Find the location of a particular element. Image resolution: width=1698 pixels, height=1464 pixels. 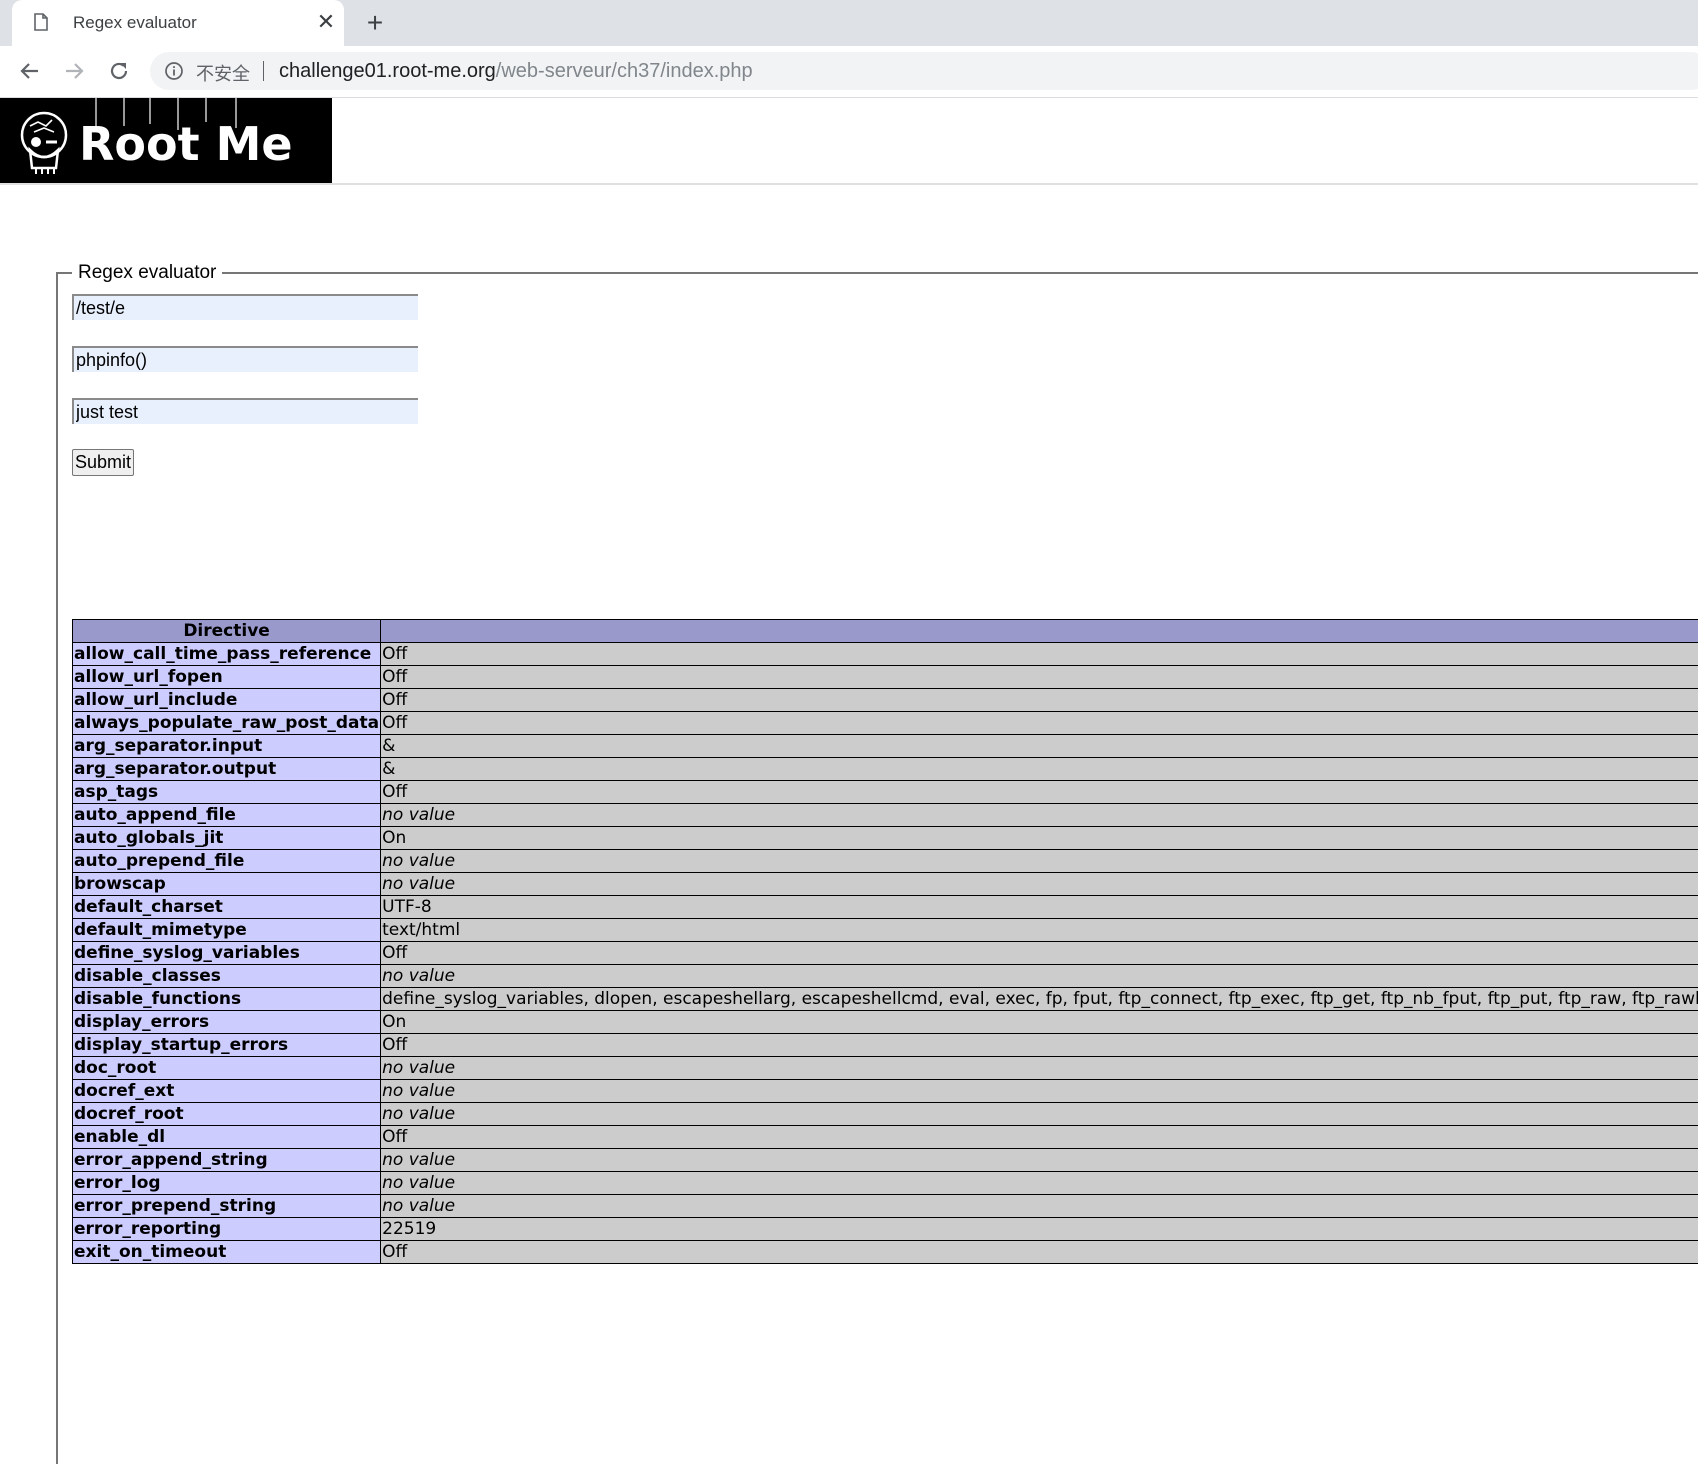

table-row: display_startup_errorsOff is located at coordinates (885, 1045).